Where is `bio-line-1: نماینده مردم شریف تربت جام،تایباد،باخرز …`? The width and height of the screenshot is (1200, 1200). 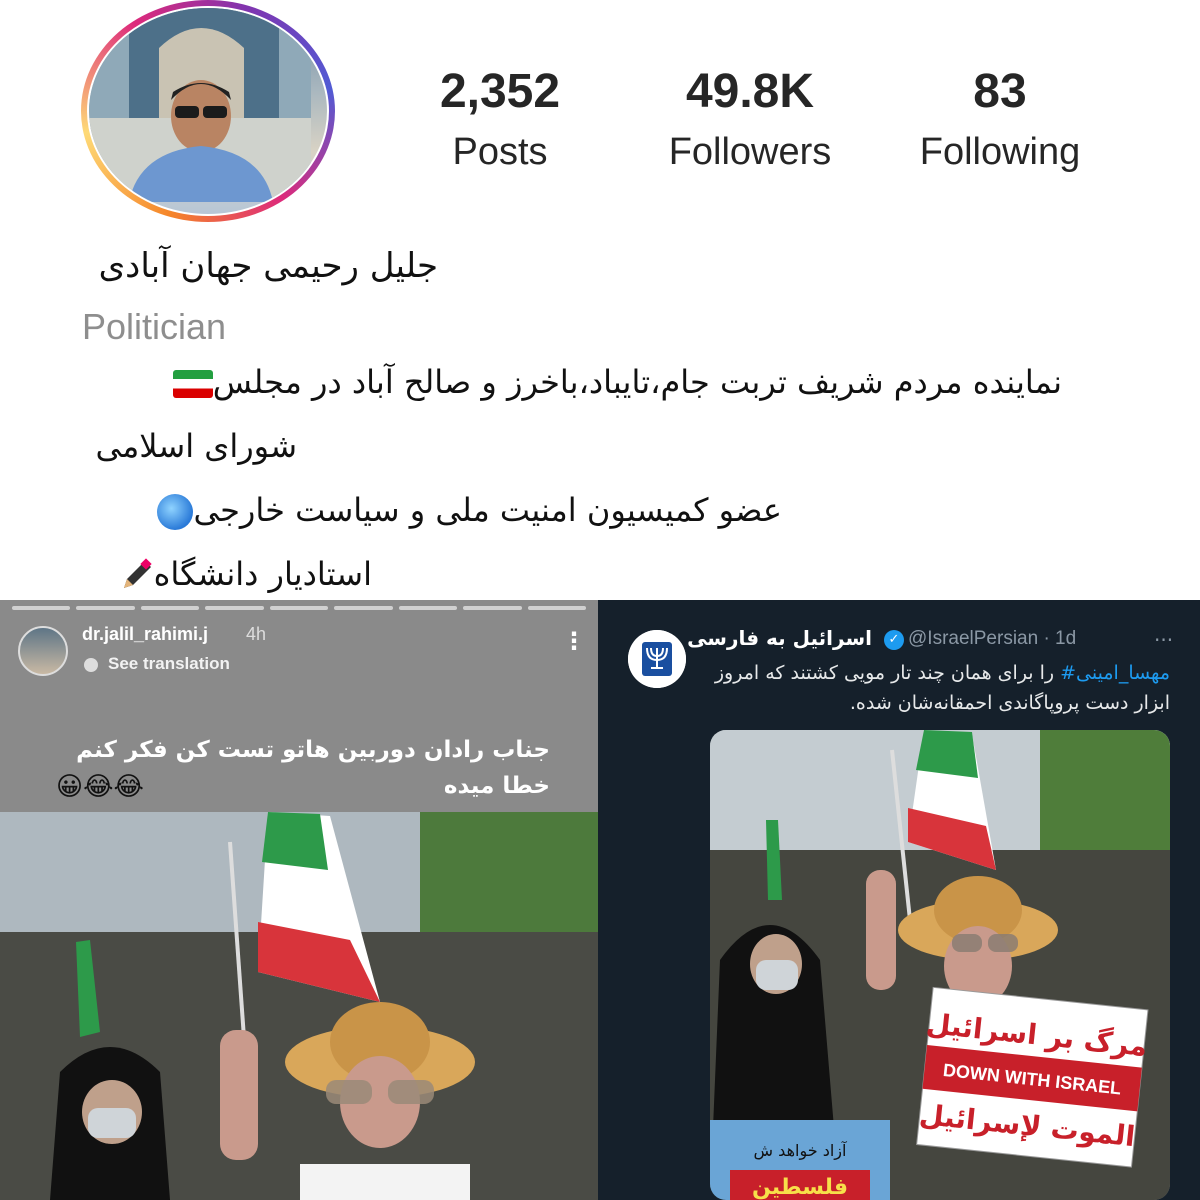 bio-line-1: نماینده مردم شریف تربت جام،تایباد،باخرز … is located at coordinates (572, 382).